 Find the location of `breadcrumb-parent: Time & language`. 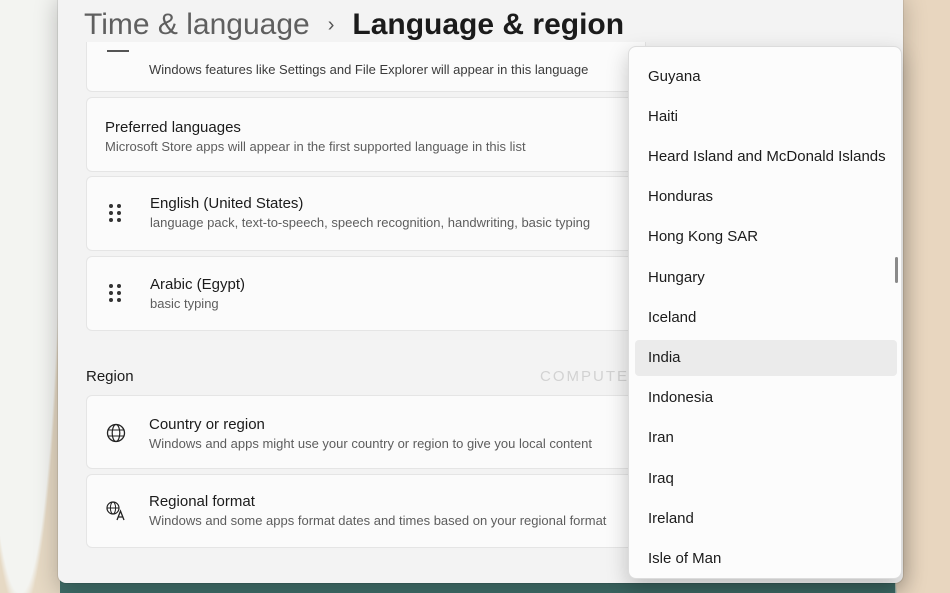

breadcrumb-parent: Time & language is located at coordinates (197, 25).